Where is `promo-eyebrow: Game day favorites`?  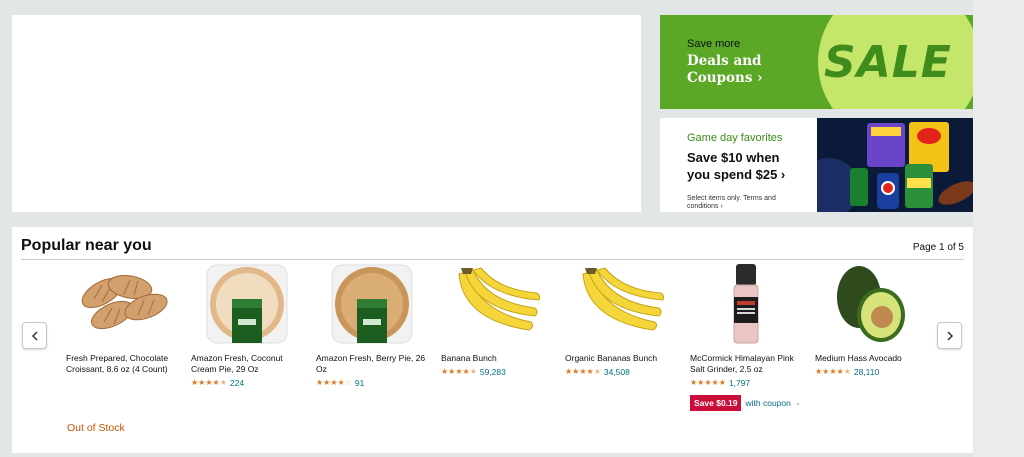
promo-eyebrow: Game day favorites is located at coordinates (735, 138).